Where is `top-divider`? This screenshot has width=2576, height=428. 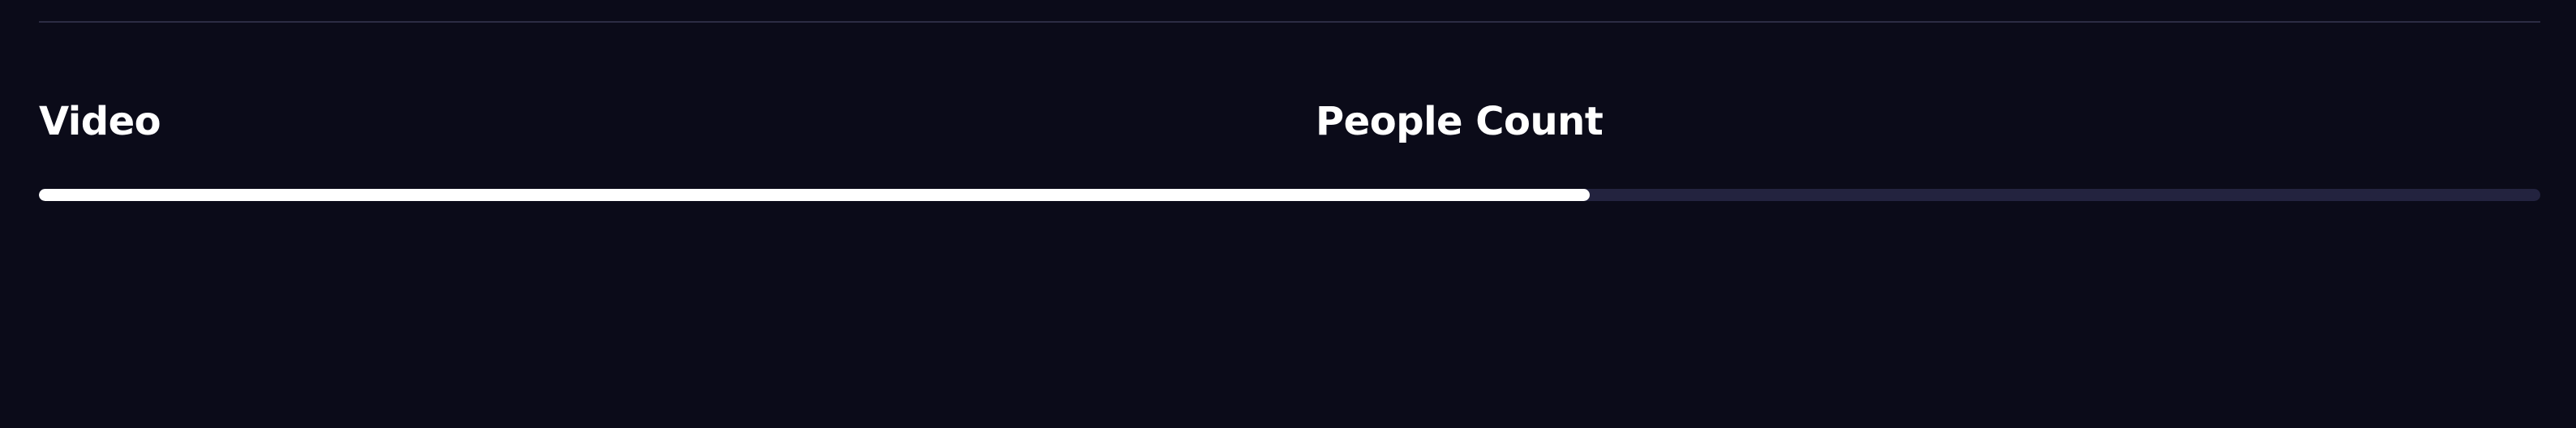 top-divider is located at coordinates (1289, 22).